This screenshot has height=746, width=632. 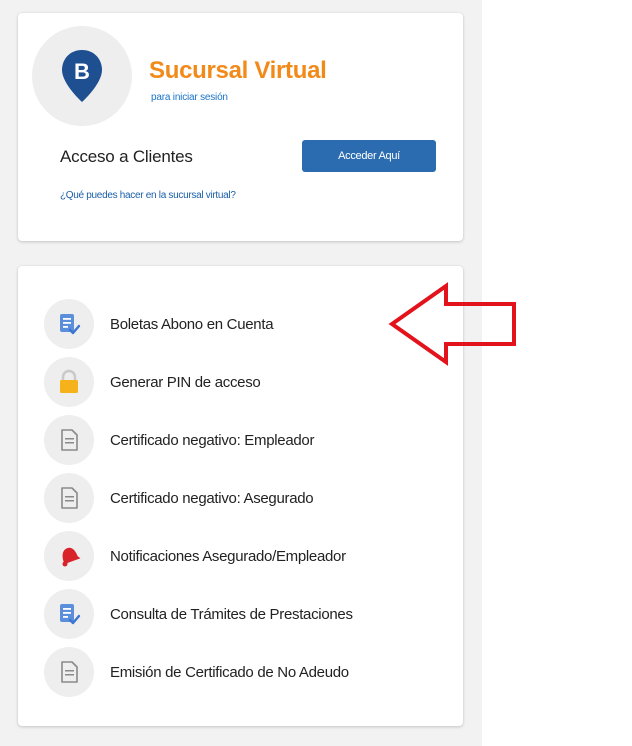 What do you see at coordinates (229, 672) in the screenshot?
I see `service-label: Emisión de Certificado de No Adeudo` at bounding box center [229, 672].